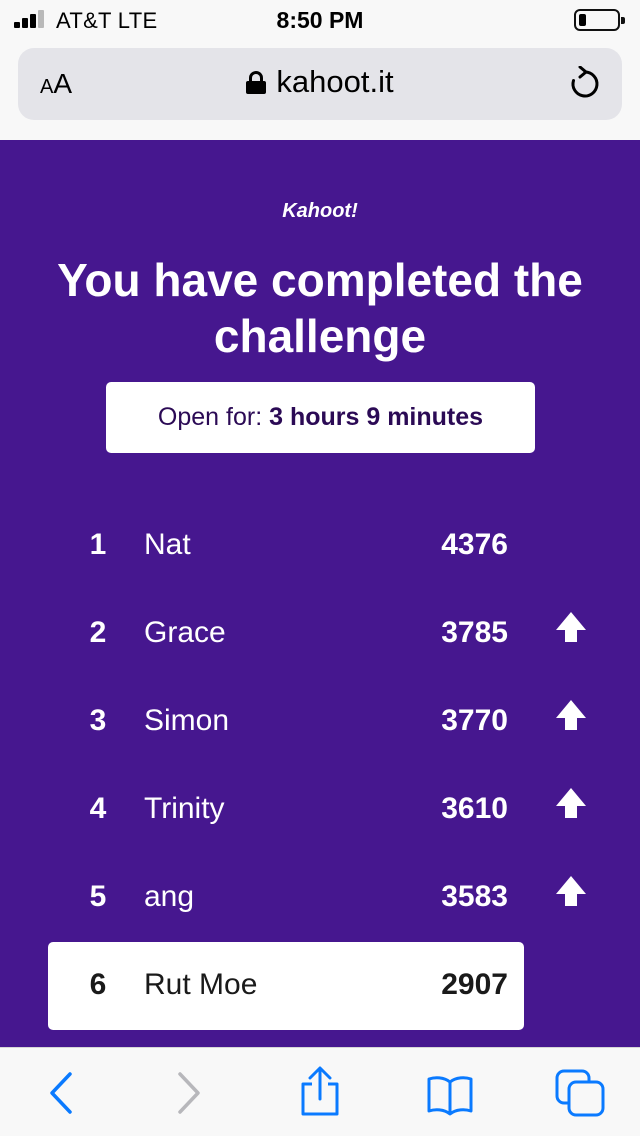 The width and height of the screenshot is (640, 1136). Describe the element at coordinates (286, 810) in the screenshot. I see `leaderboard-row: 4 Trinity 3610` at that location.